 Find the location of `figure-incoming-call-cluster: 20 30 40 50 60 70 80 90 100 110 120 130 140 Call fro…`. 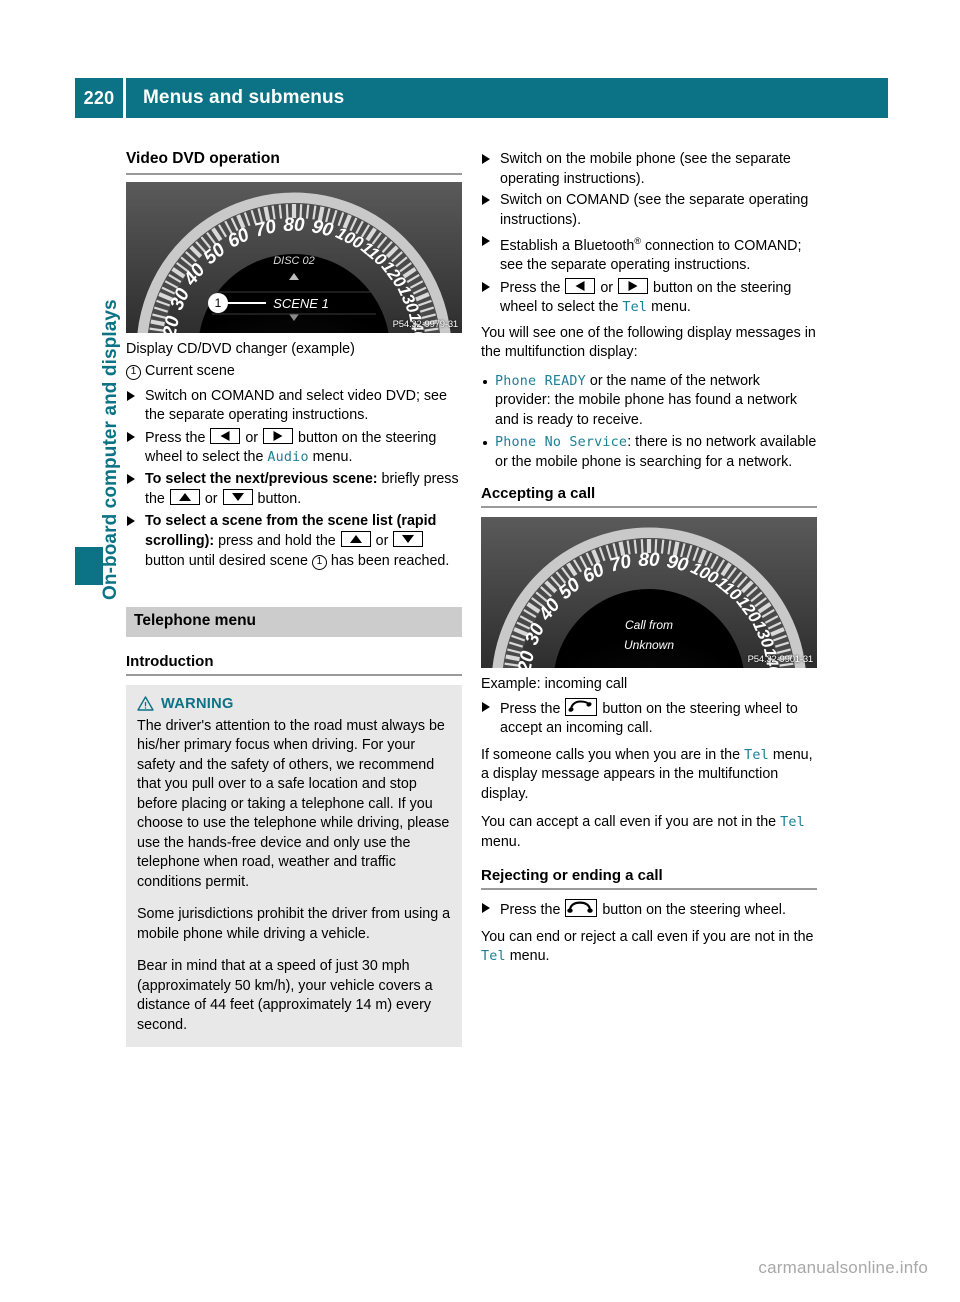

figure-incoming-call-cluster: 20 30 40 50 60 70 80 90 100 110 120 130 140 Call fro… is located at coordinates (649, 593).